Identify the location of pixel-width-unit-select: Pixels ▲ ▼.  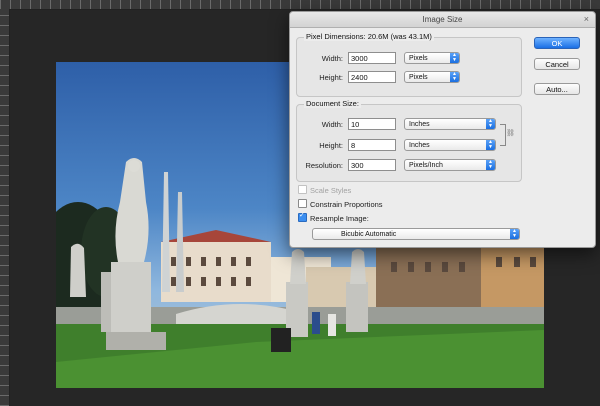
(432, 58).